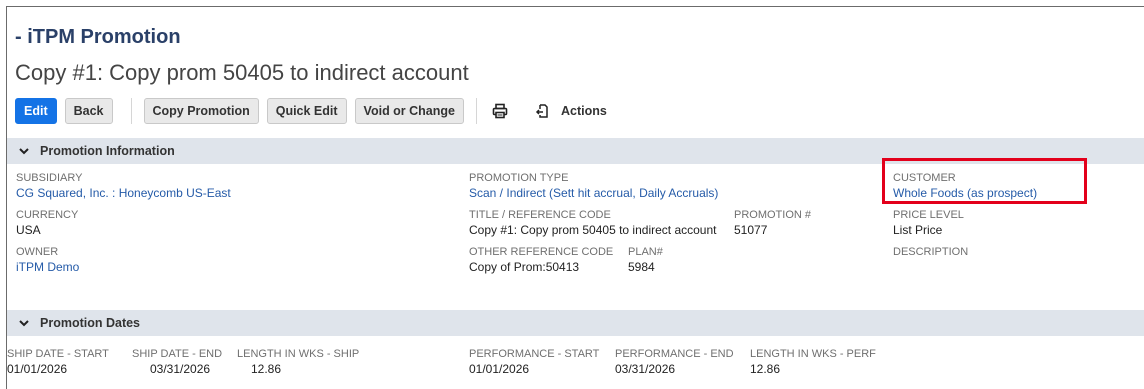 This screenshot has width=1144, height=389. Describe the element at coordinates (984, 181) in the screenshot. I see `customer-highlight-box` at that location.